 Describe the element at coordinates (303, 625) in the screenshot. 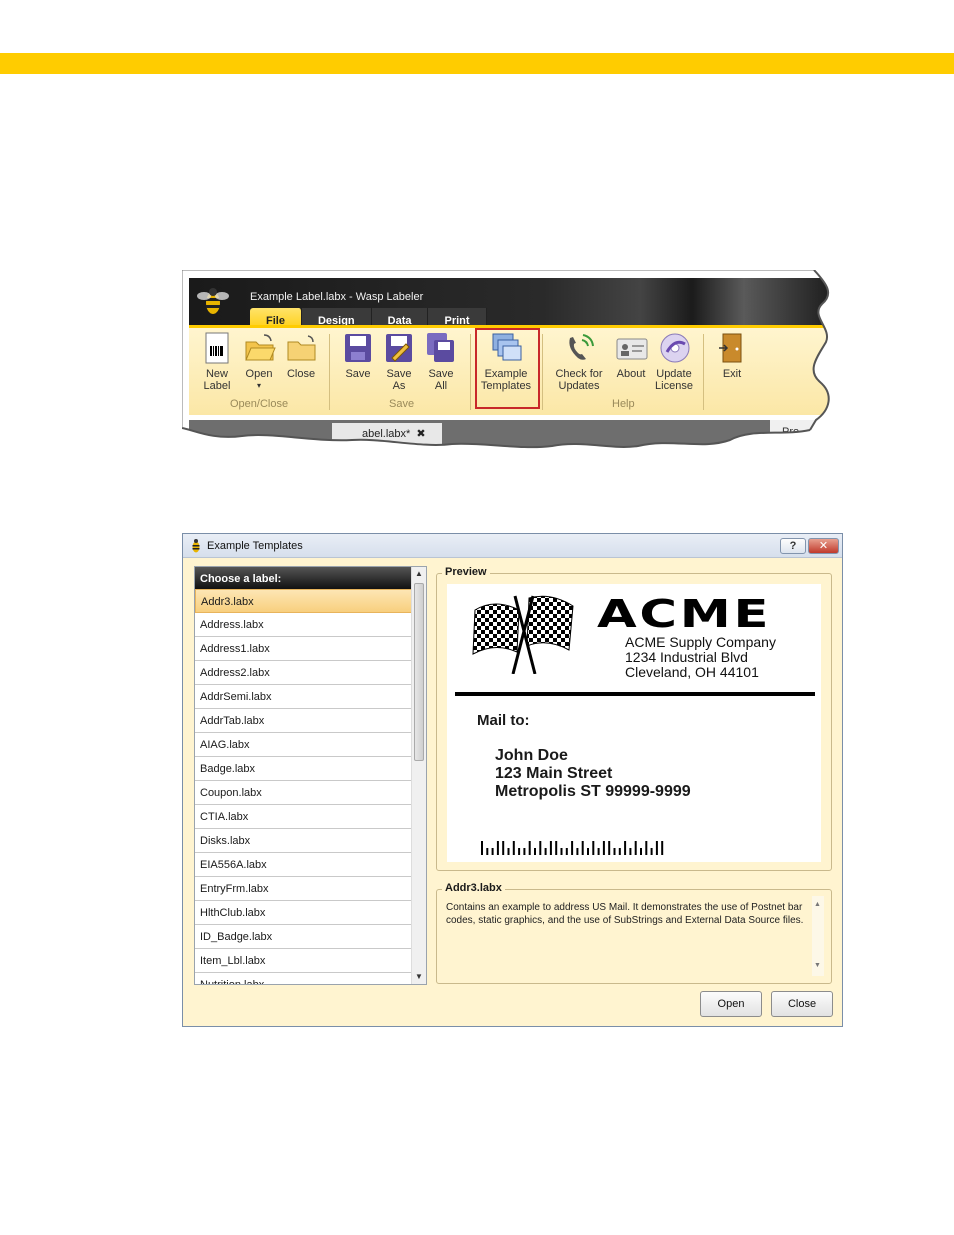

I see `list-item: Address.labx` at that location.